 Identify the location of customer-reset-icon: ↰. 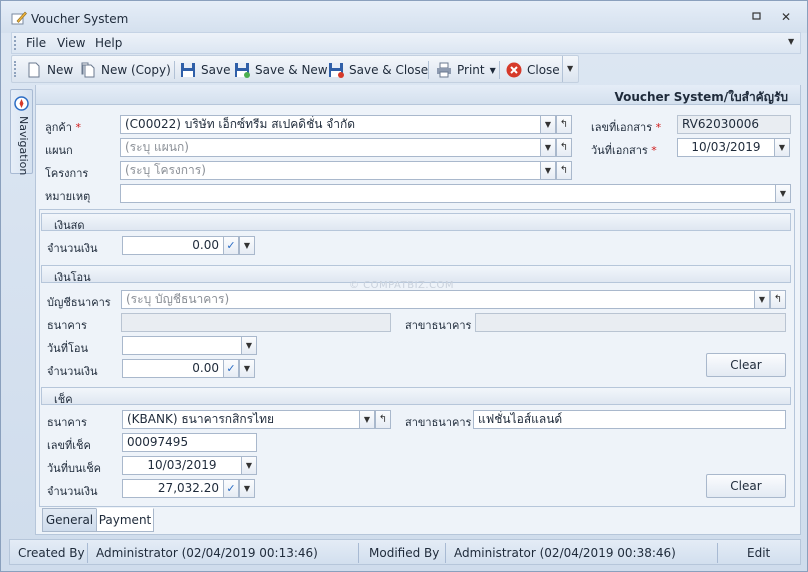
(564, 124).